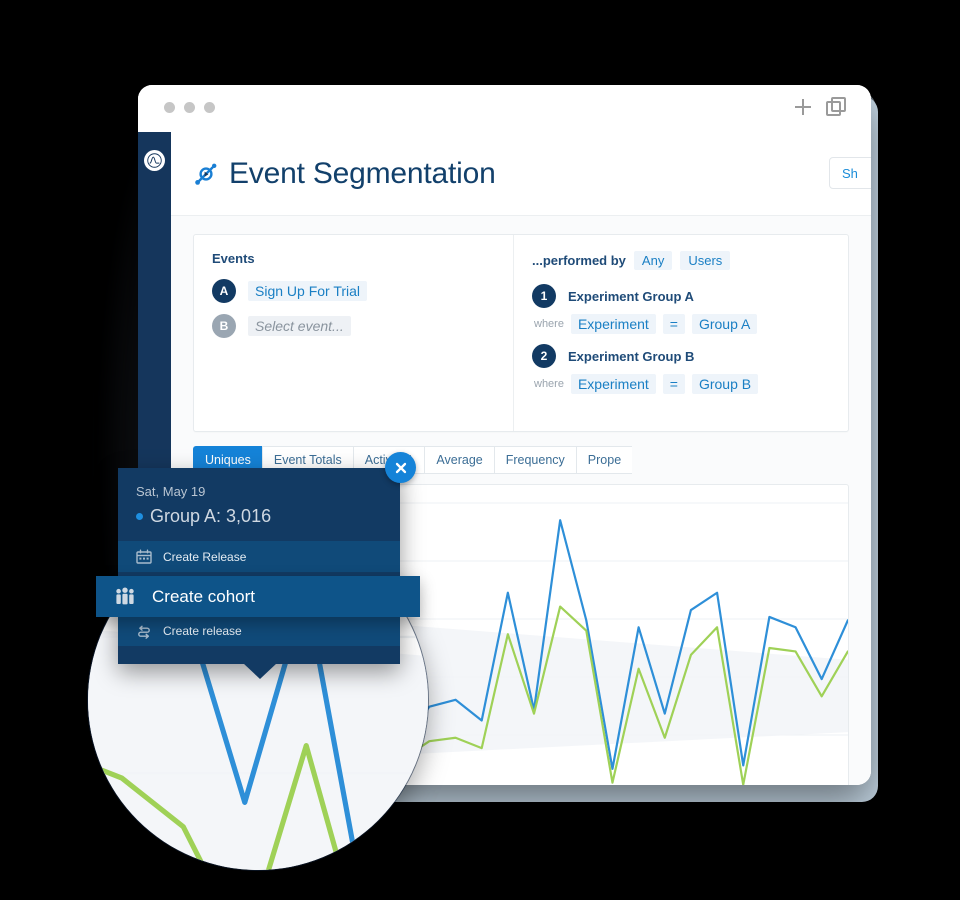 The width and height of the screenshot is (960, 900). I want to click on menu-item-create-cohort-highlighted: Create cohort, so click(258, 596).